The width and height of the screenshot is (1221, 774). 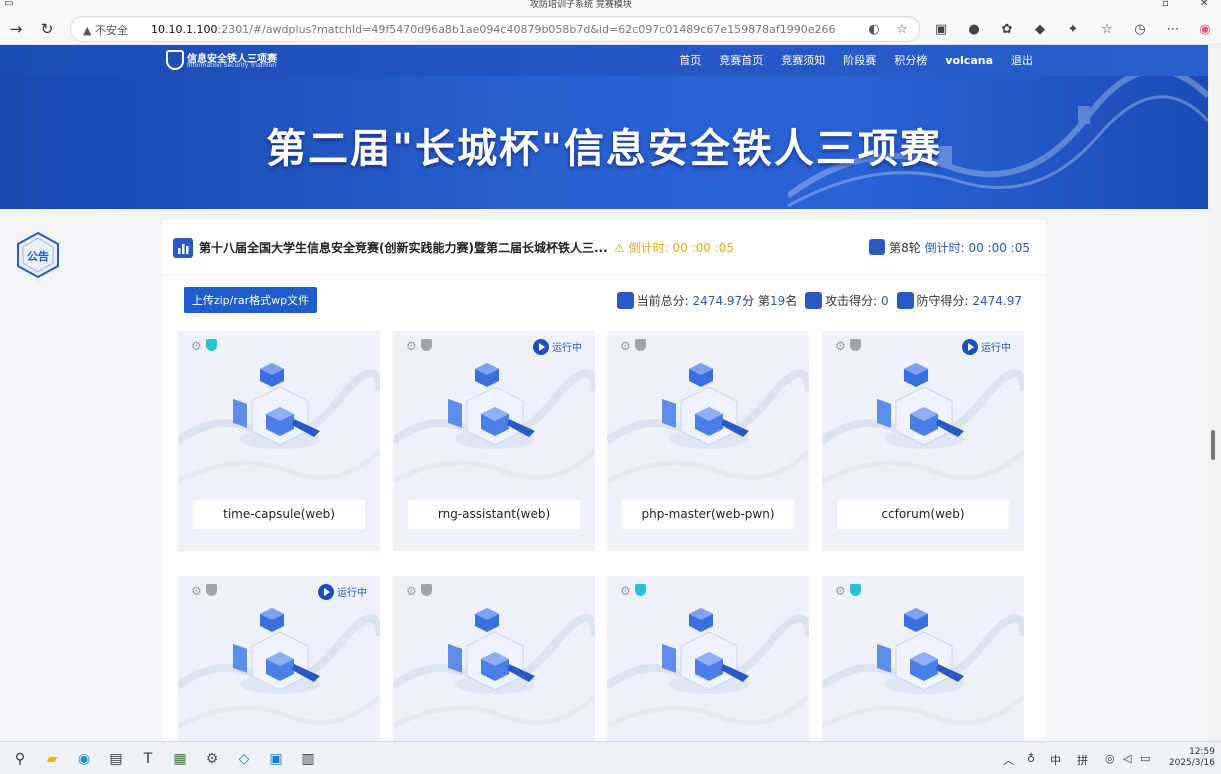 What do you see at coordinates (111, 30) in the screenshot?
I see `not-secure-text: 不安全` at bounding box center [111, 30].